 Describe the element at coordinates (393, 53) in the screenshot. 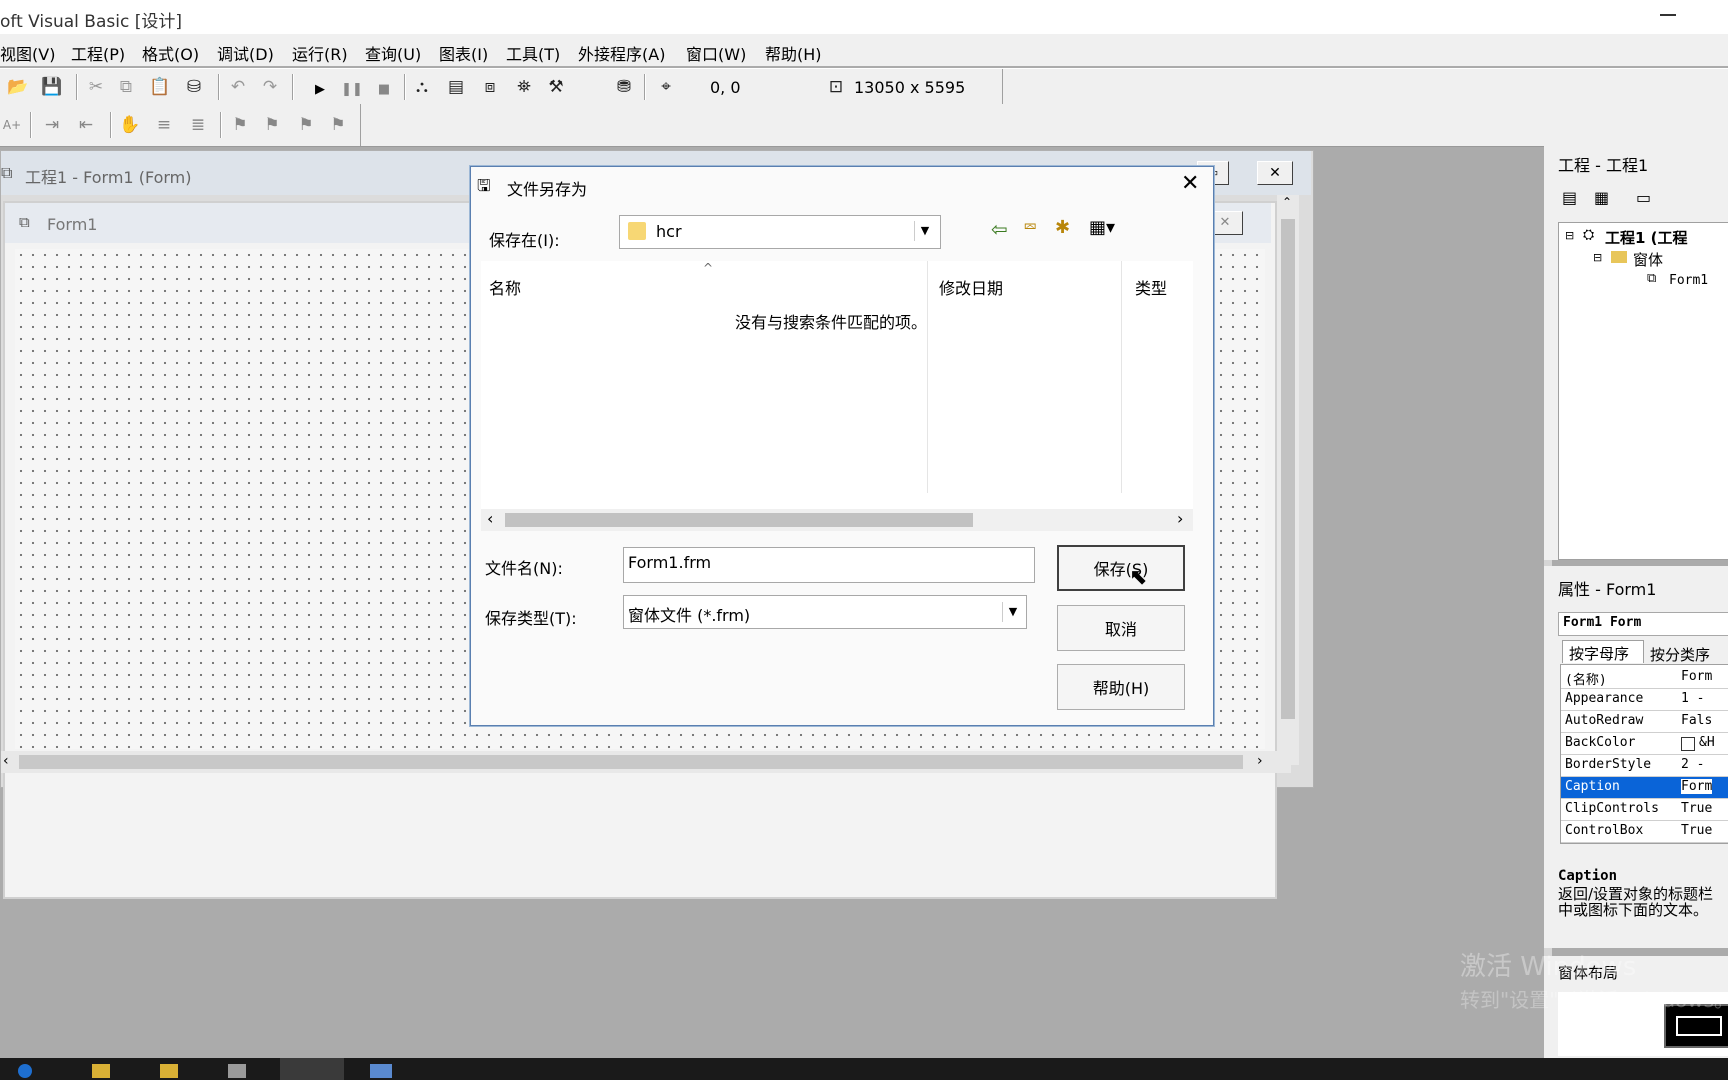

I see `menu-query: 查询(U)` at that location.